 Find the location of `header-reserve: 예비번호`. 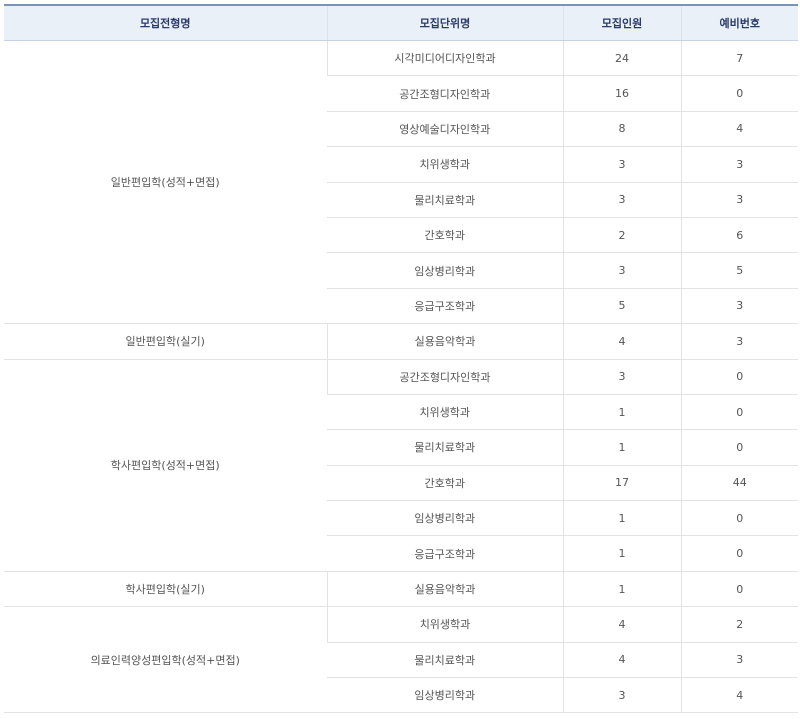

header-reserve: 예비번호 is located at coordinates (739, 22).